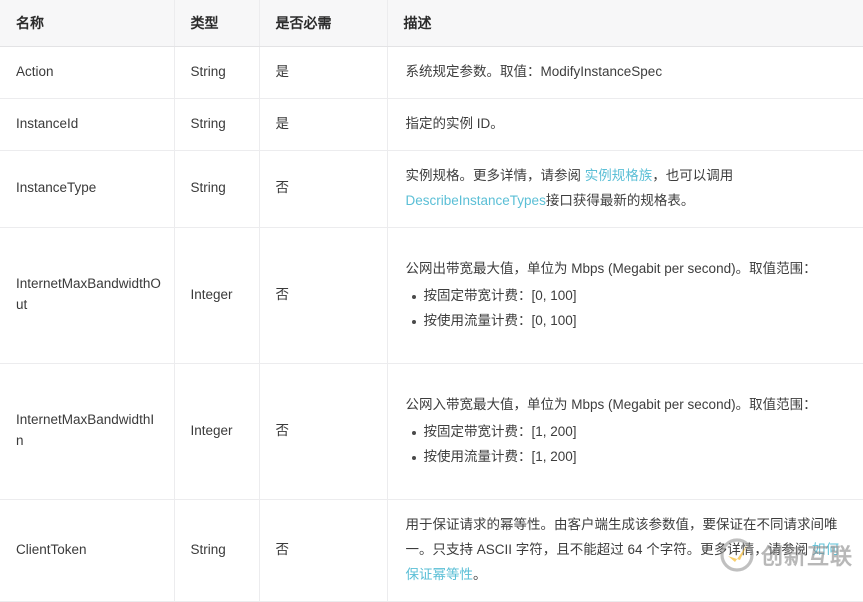 The width and height of the screenshot is (863, 602). Describe the element at coordinates (323, 23) in the screenshot. I see `column-header-required: 是否必需` at that location.